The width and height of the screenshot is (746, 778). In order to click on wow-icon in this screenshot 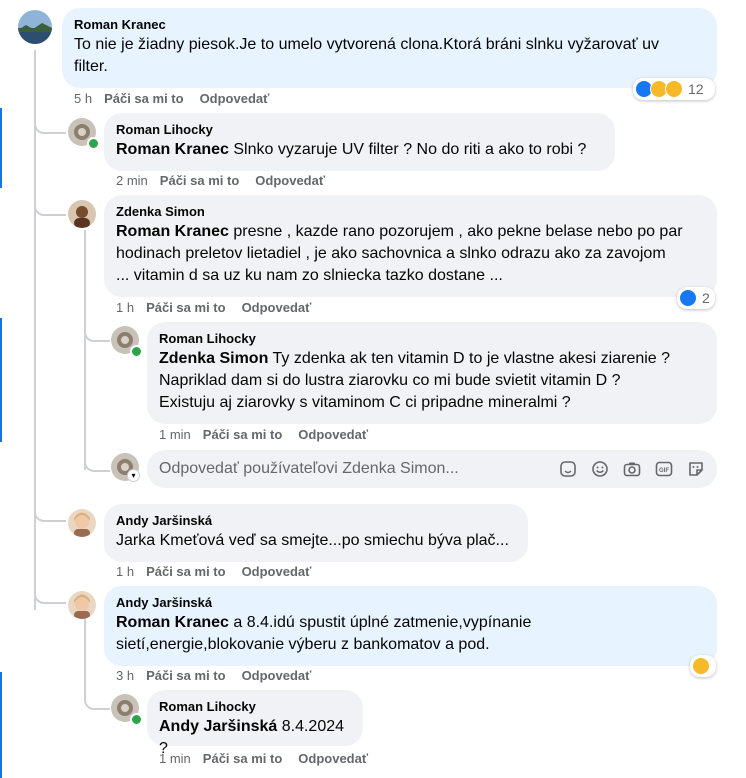, I will do `click(674, 89)`.